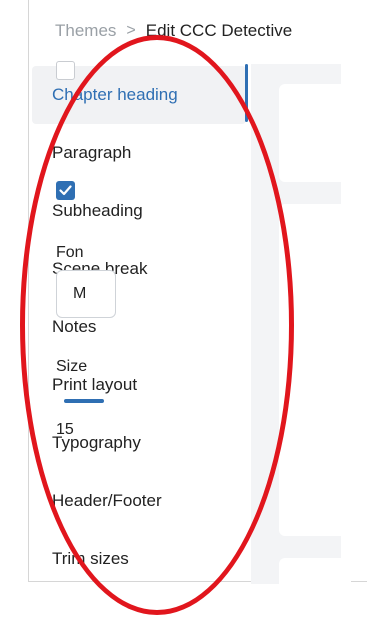 Image resolution: width=367 pixels, height=618 pixels. What do you see at coordinates (139, 559) in the screenshot?
I see `sidebar-item-trim-sizes: Trim sizes` at bounding box center [139, 559].